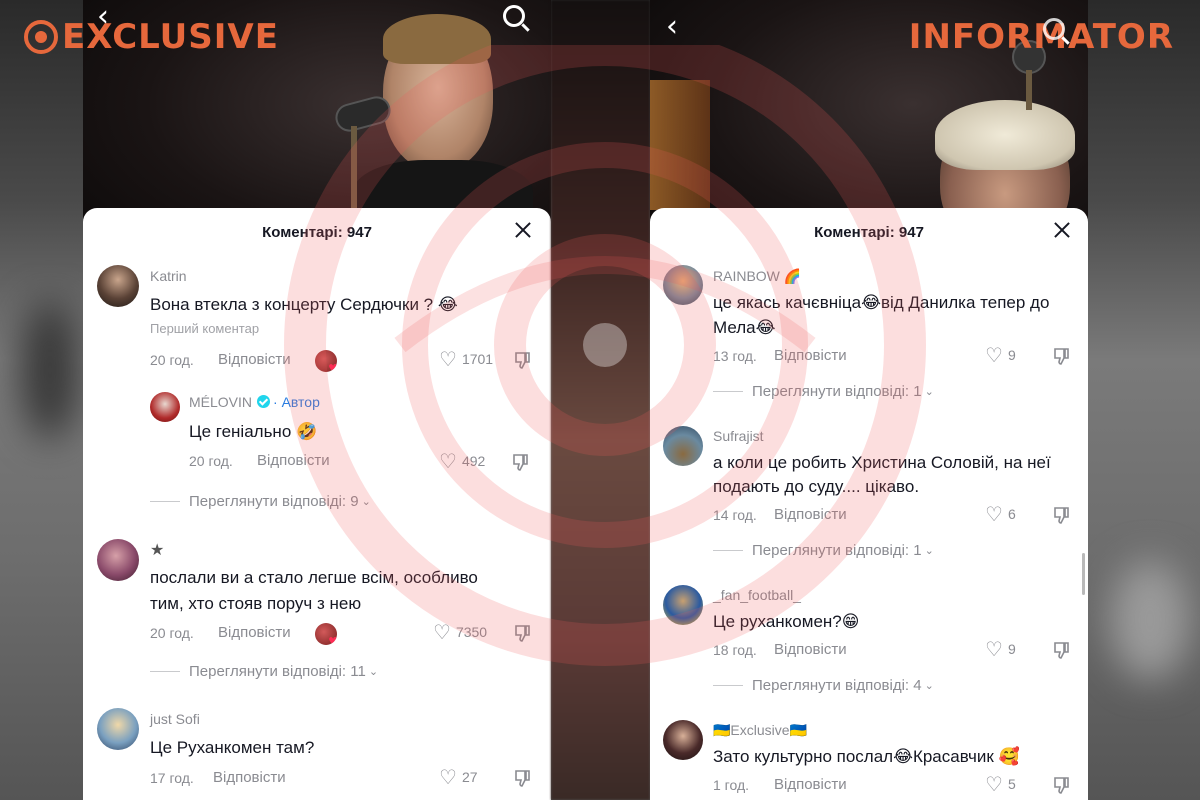 Image resolution: width=1200 pixels, height=800 pixels. I want to click on comment-text: Вона втекла з концерту Сердючки ? 😂, so click(304, 304).